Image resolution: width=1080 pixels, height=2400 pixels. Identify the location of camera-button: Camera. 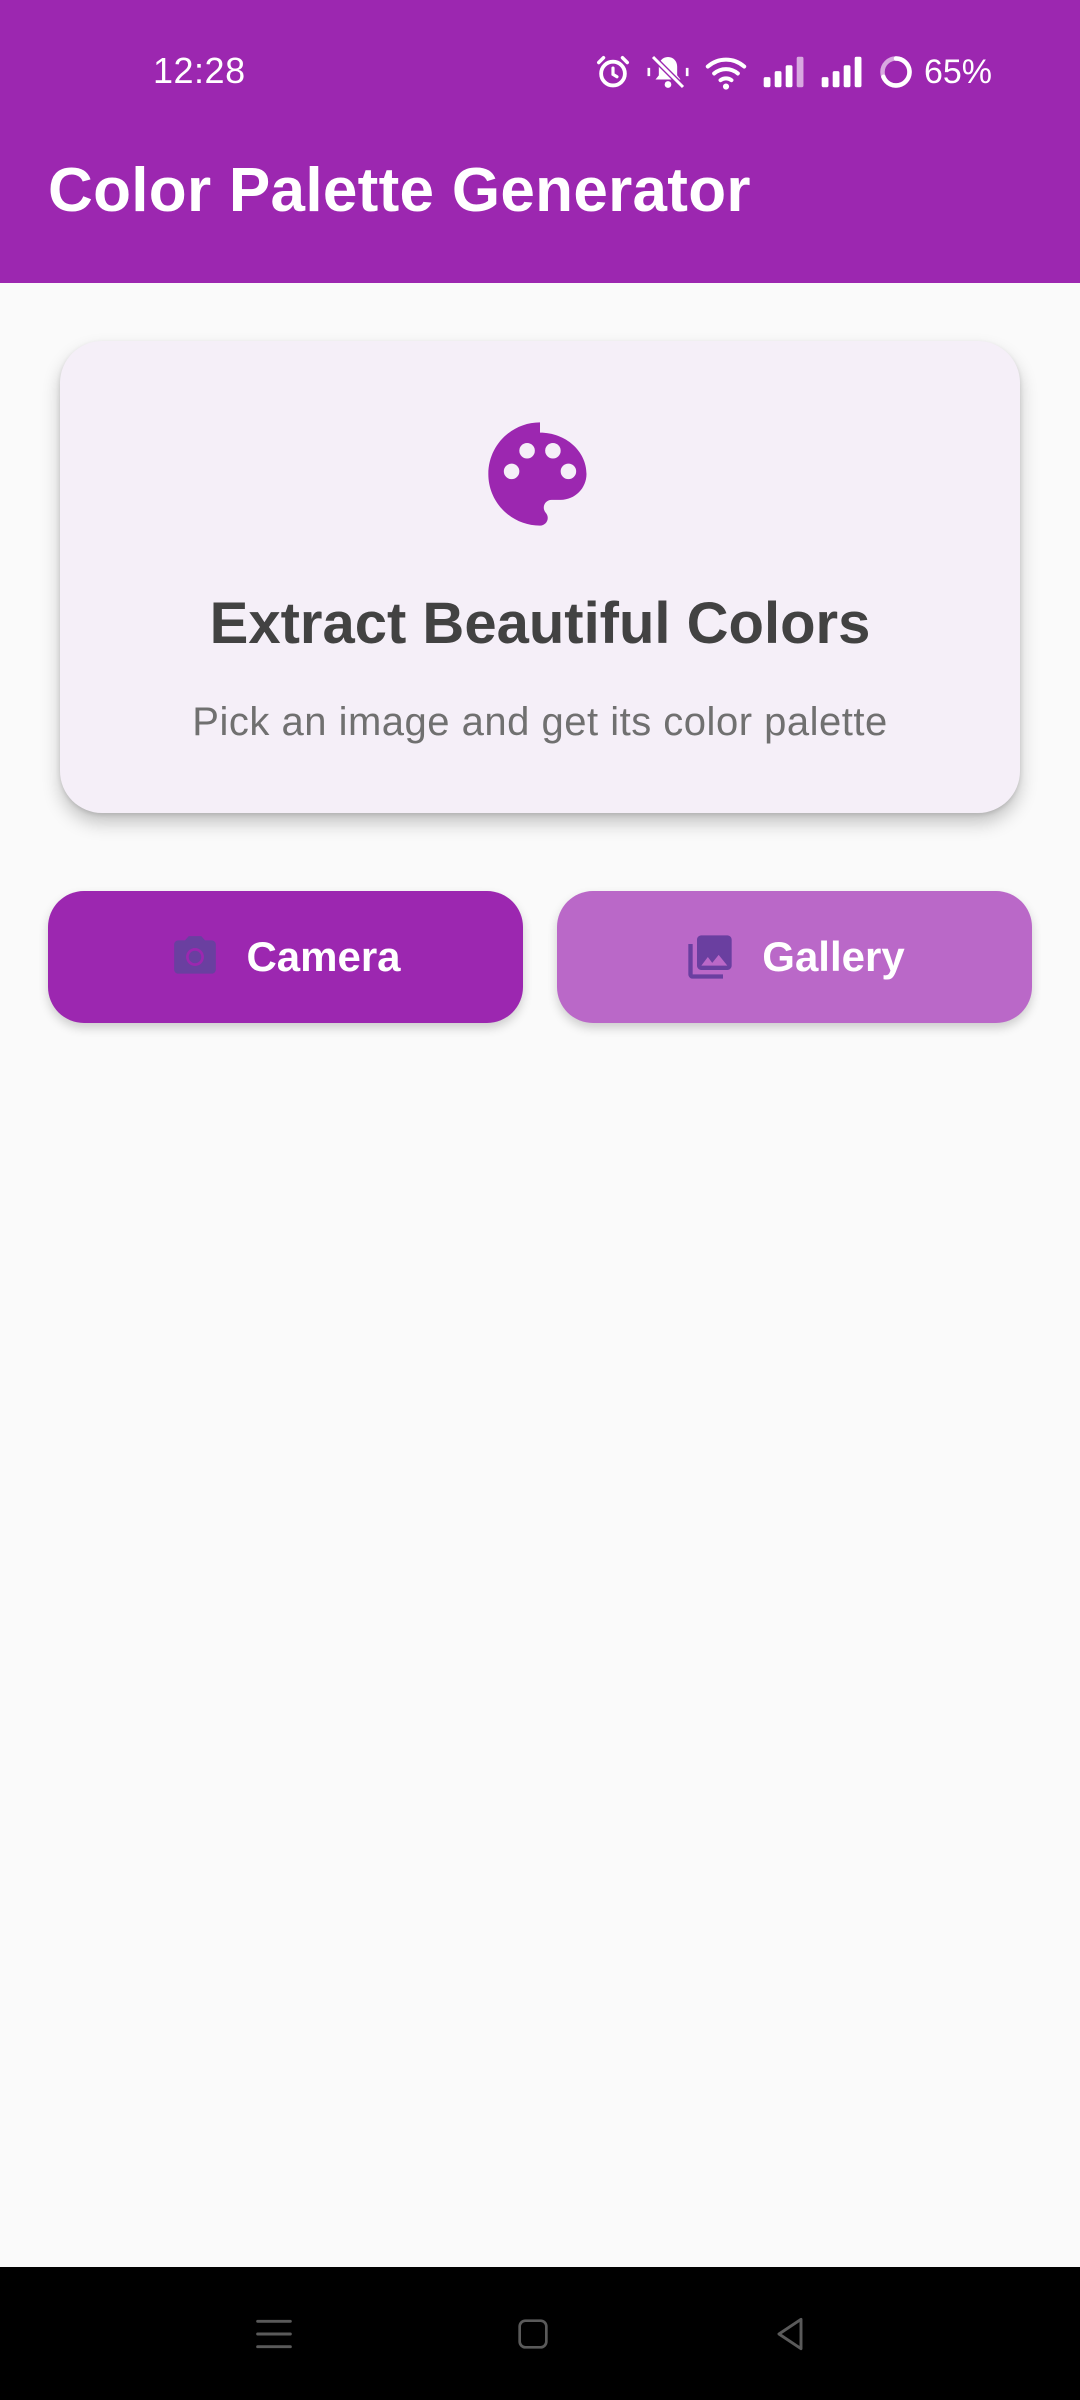
(285, 957).